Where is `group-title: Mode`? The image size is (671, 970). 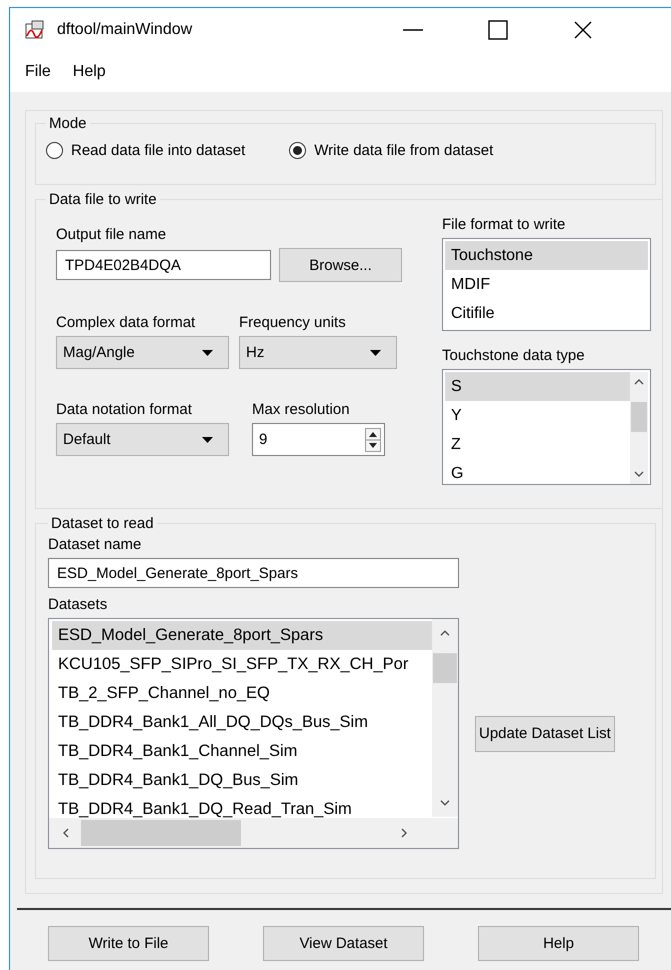 group-title: Mode is located at coordinates (68, 123).